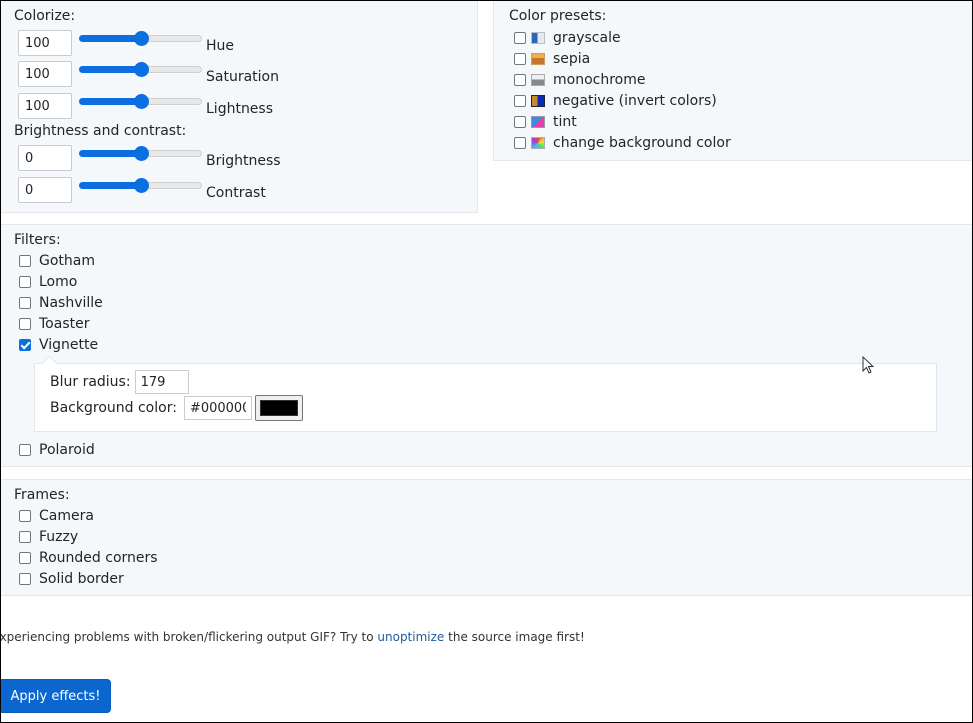 This screenshot has width=973, height=723. What do you see at coordinates (587, 38) in the screenshot?
I see `preset-label: grayscale` at bounding box center [587, 38].